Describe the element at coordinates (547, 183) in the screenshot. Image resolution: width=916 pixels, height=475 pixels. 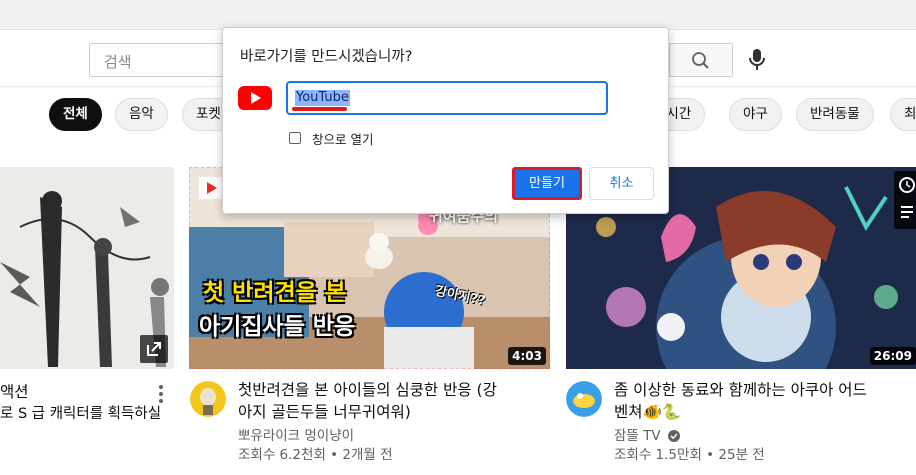
I see `create-button: 만들기` at that location.